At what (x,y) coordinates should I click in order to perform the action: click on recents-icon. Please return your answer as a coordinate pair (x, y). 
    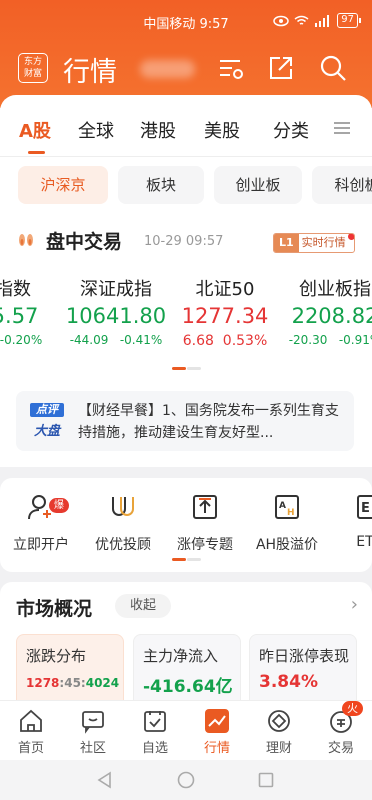
    Looking at the image, I should click on (266, 780).